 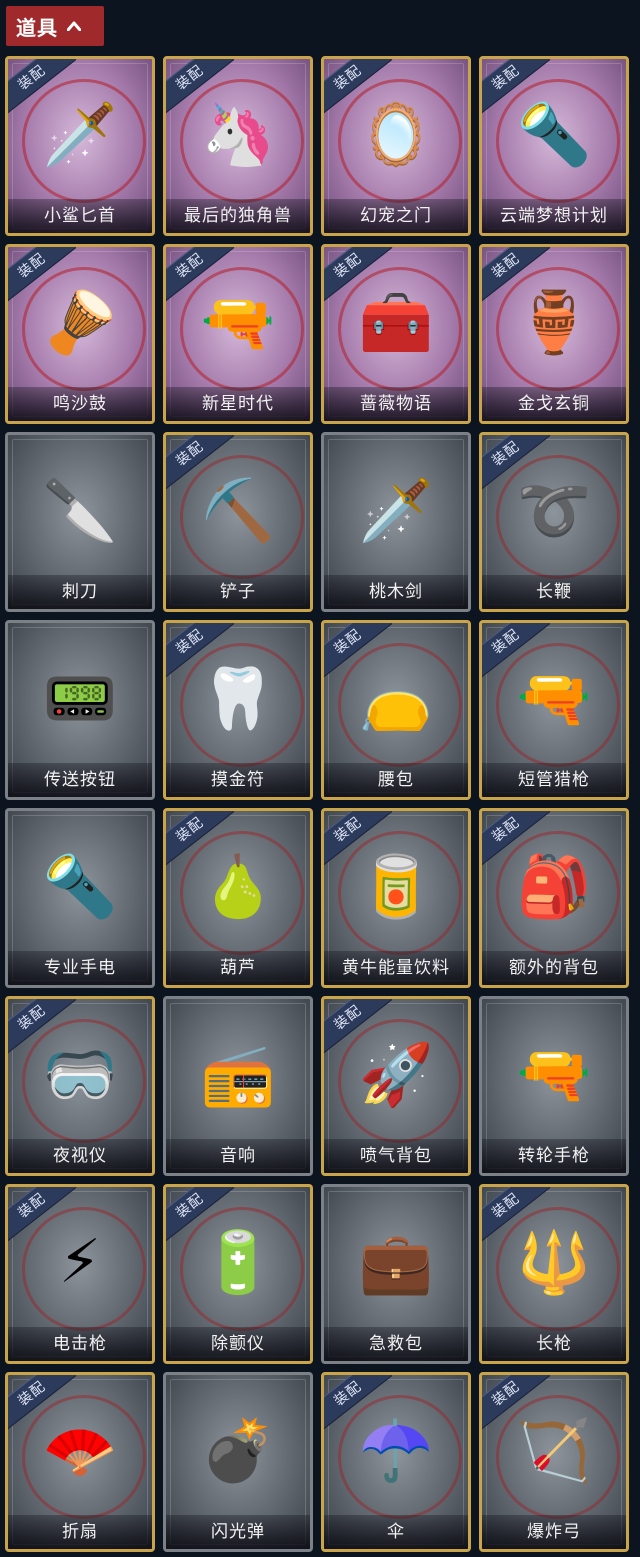 What do you see at coordinates (238, 1074) in the screenshot?
I see `item-icon: 📻` at bounding box center [238, 1074].